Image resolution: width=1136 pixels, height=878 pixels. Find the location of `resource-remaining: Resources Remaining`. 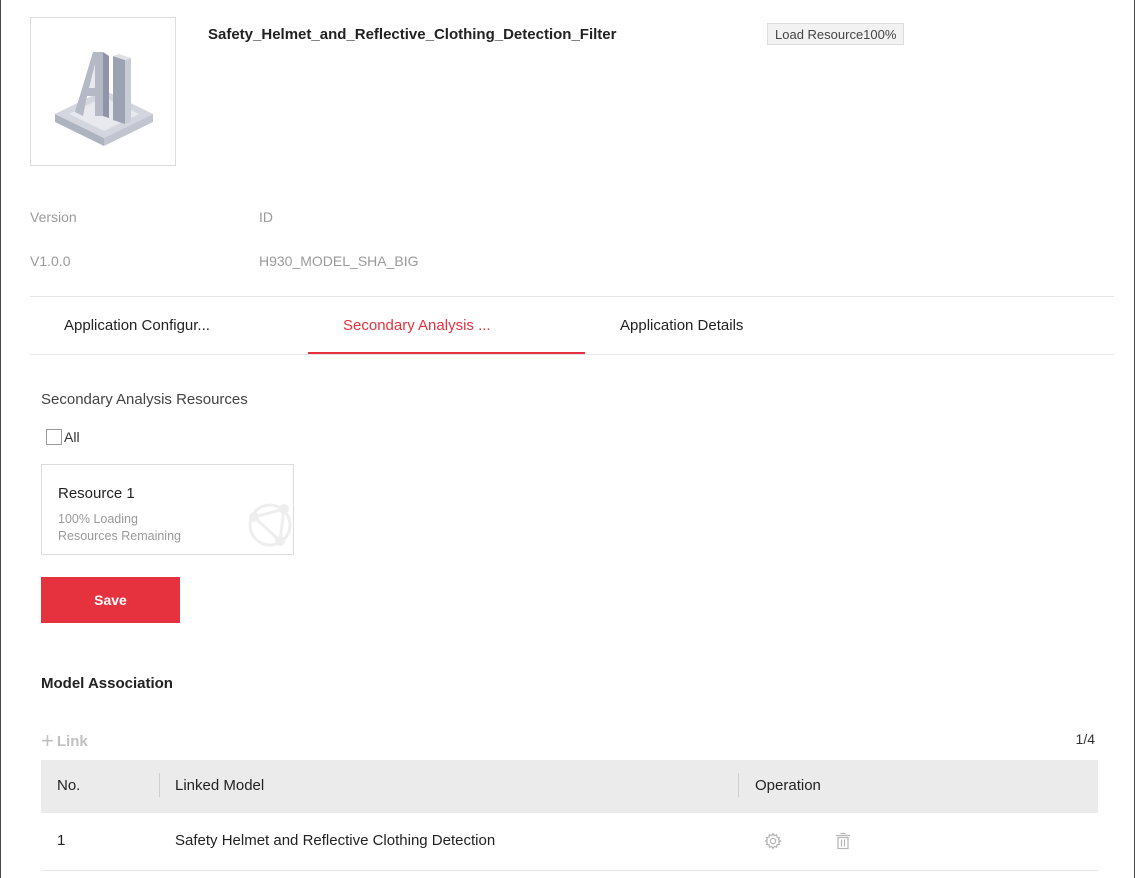

resource-remaining: Resources Remaining is located at coordinates (119, 536).